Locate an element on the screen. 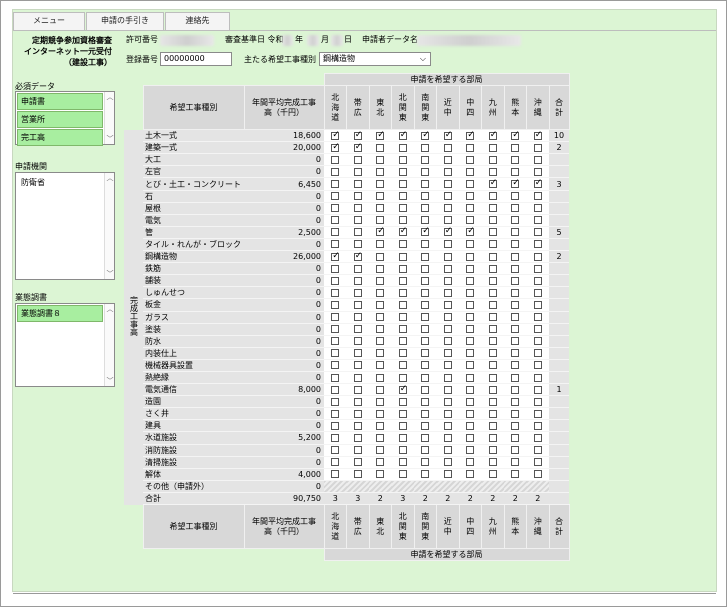 This screenshot has width=727, height=607. required-item-completed-works: 完工高 is located at coordinates (60, 137).